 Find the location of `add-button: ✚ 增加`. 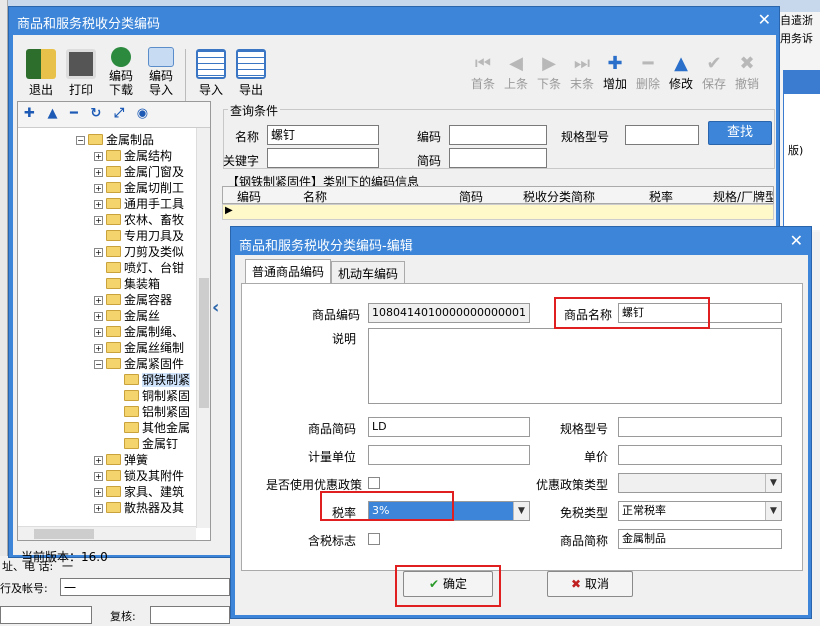

add-button: ✚ 增加 is located at coordinates (615, 72).